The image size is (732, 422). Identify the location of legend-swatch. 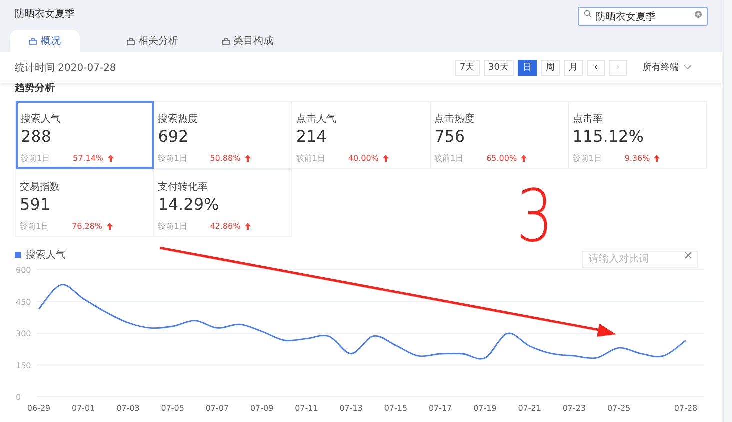
(18, 255).